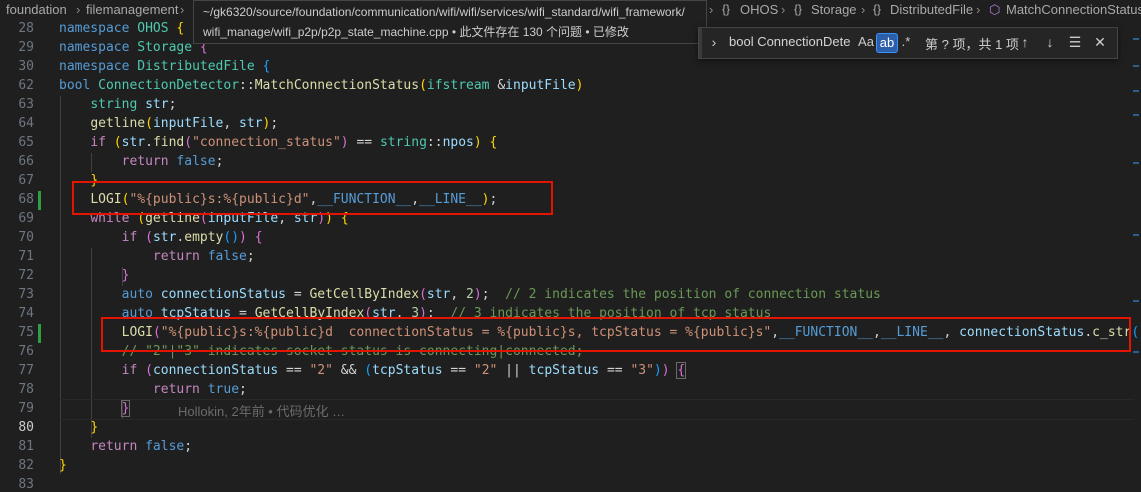 The image size is (1141, 492). Describe the element at coordinates (26, 123) in the screenshot. I see `line-number: 64` at that location.